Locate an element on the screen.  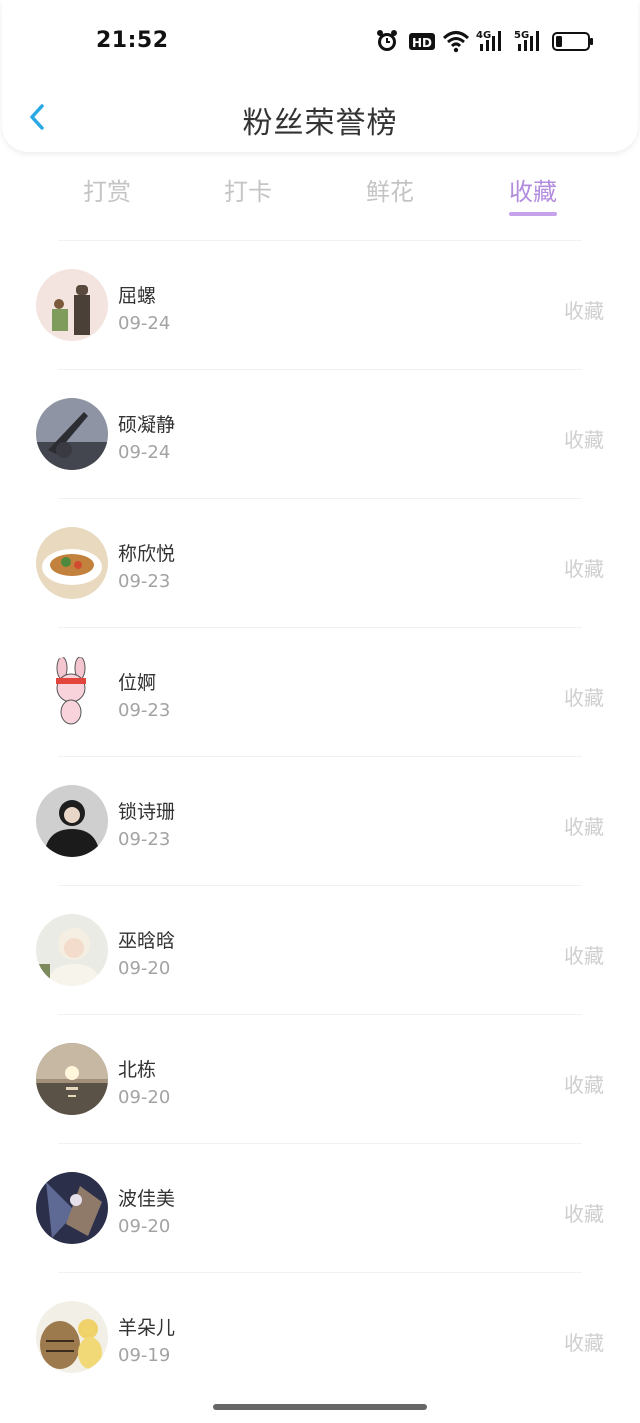
cartoon-bunny-avatar is located at coordinates (72, 692).